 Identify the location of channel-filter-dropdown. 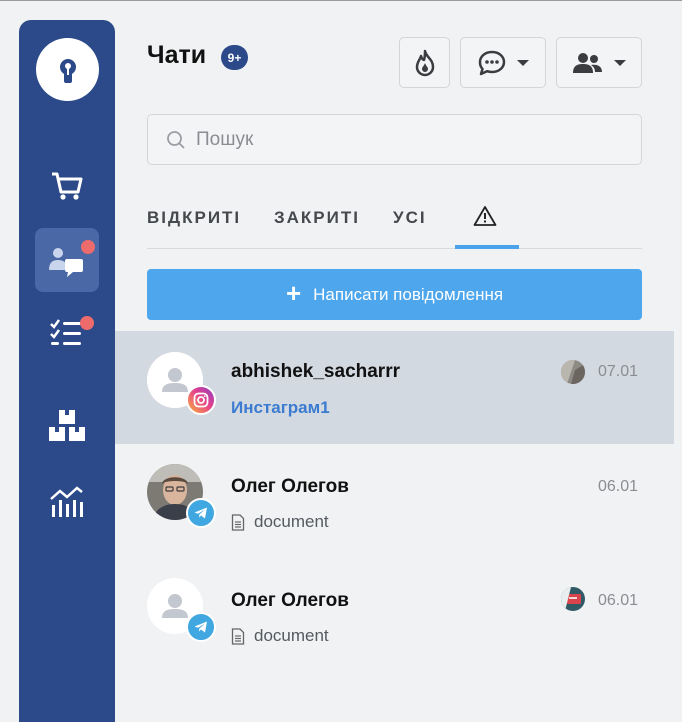
(503, 62).